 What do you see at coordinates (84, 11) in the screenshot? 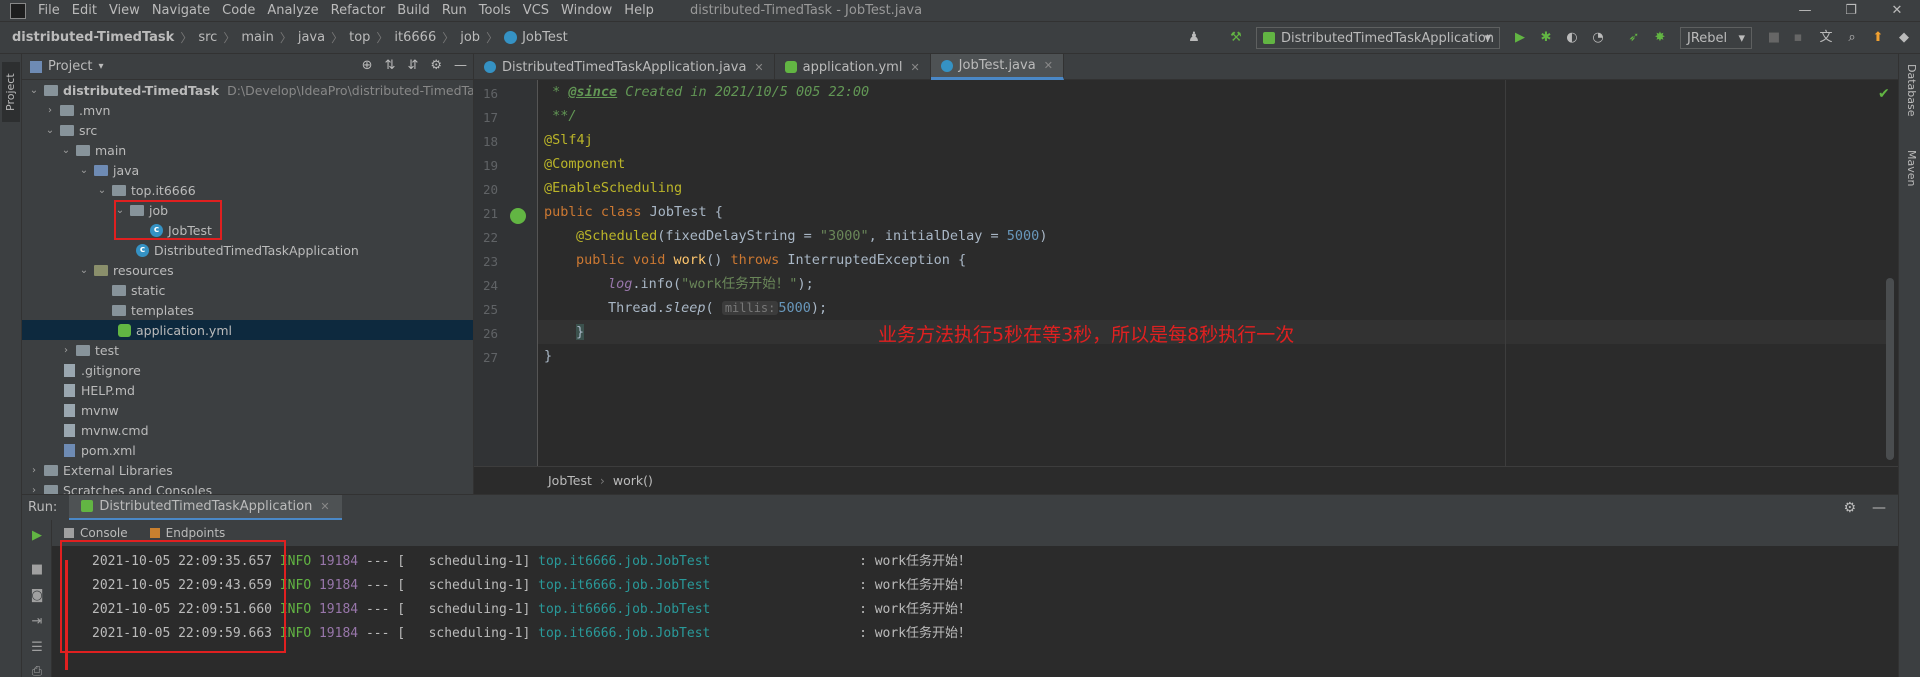
I see `menu-edit: Edit` at bounding box center [84, 11].